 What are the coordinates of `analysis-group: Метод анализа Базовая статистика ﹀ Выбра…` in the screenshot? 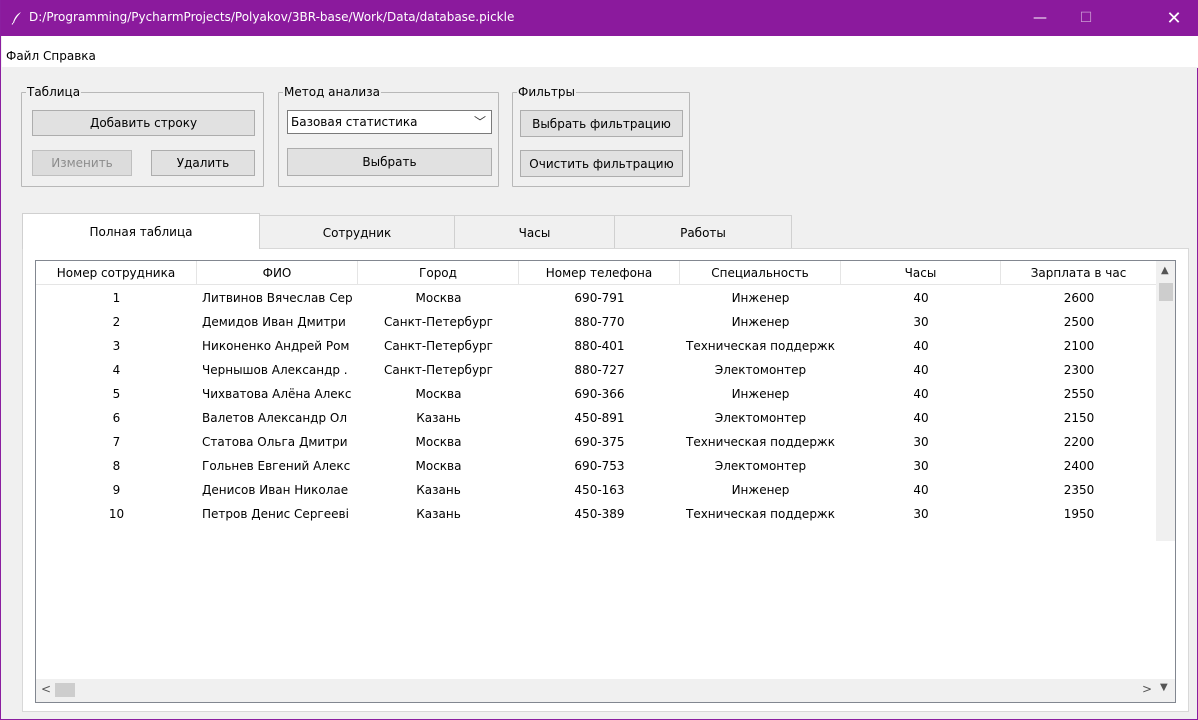 It's located at (388, 136).